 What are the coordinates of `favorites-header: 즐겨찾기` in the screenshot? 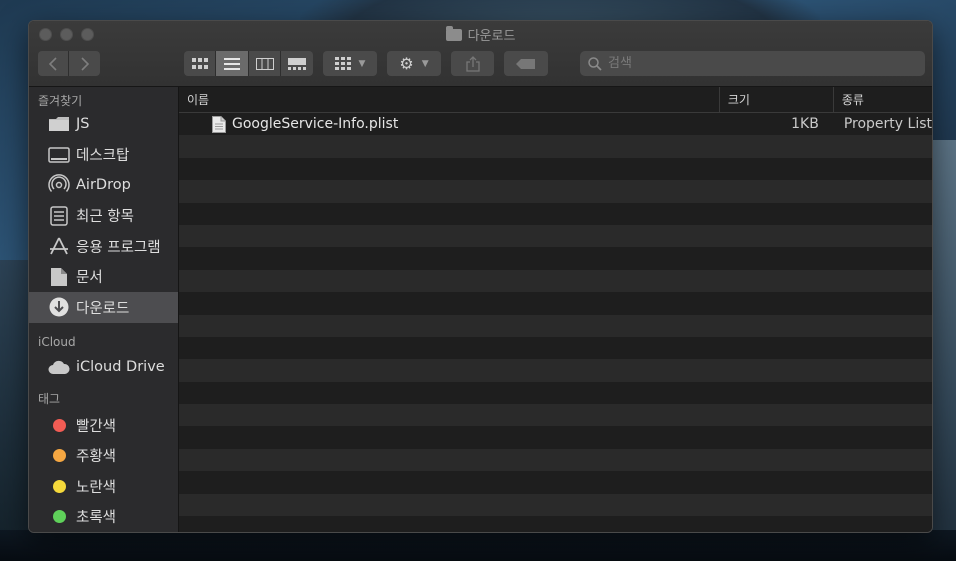 It's located at (60, 101).